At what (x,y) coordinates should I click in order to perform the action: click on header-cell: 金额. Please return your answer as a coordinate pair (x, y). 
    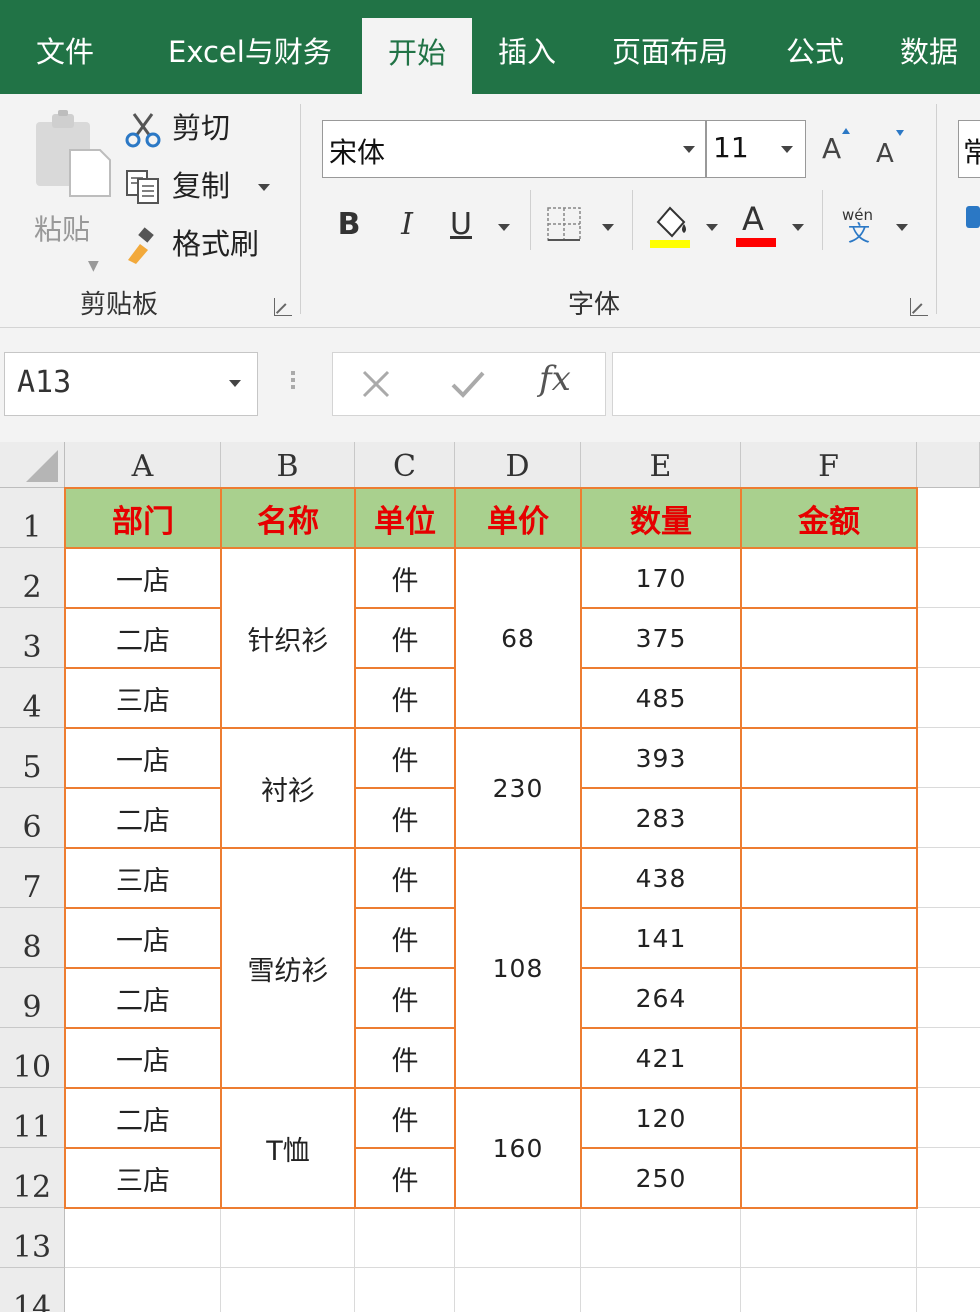
    Looking at the image, I should click on (829, 518).